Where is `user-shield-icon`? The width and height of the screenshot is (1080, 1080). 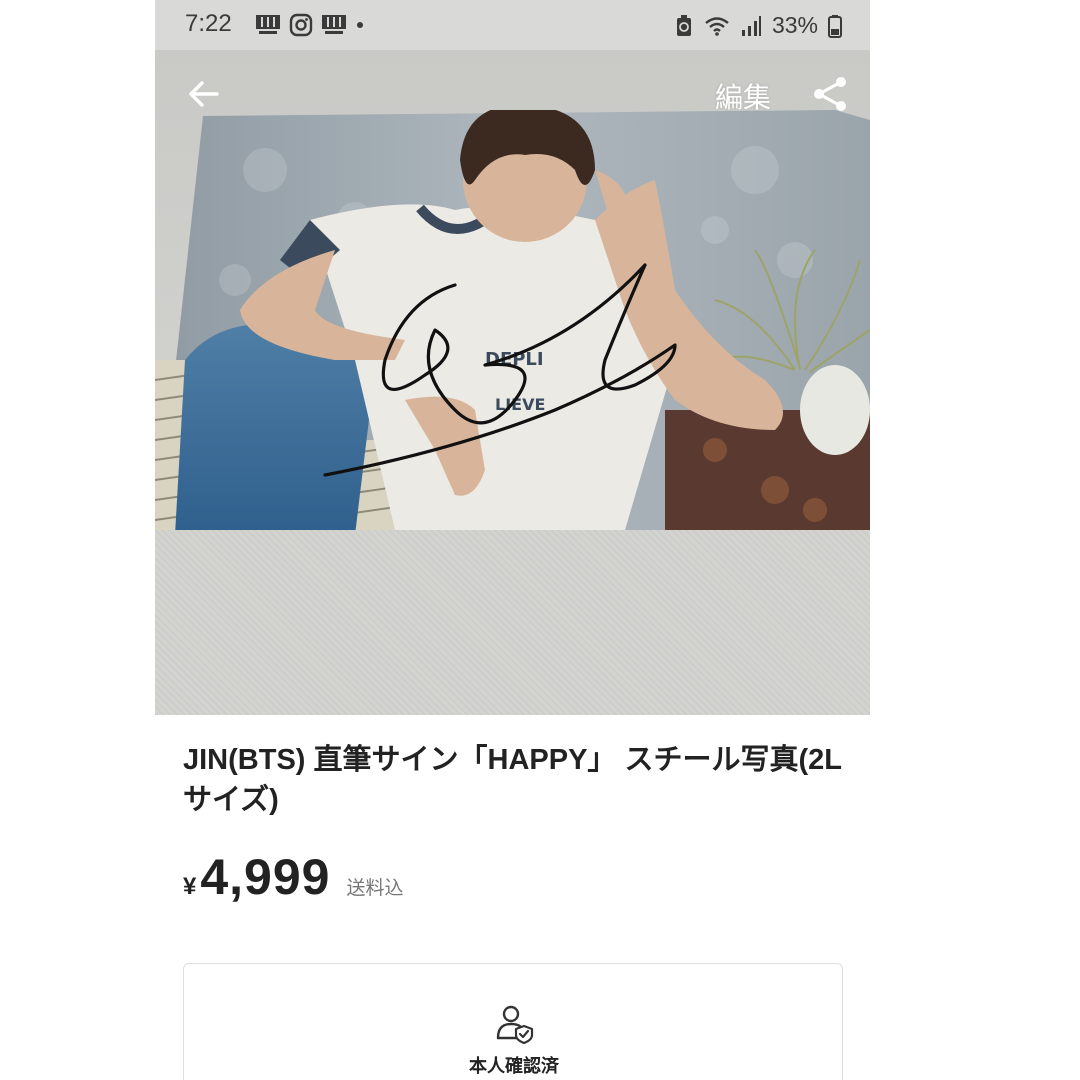
user-shield-icon is located at coordinates (515, 1024).